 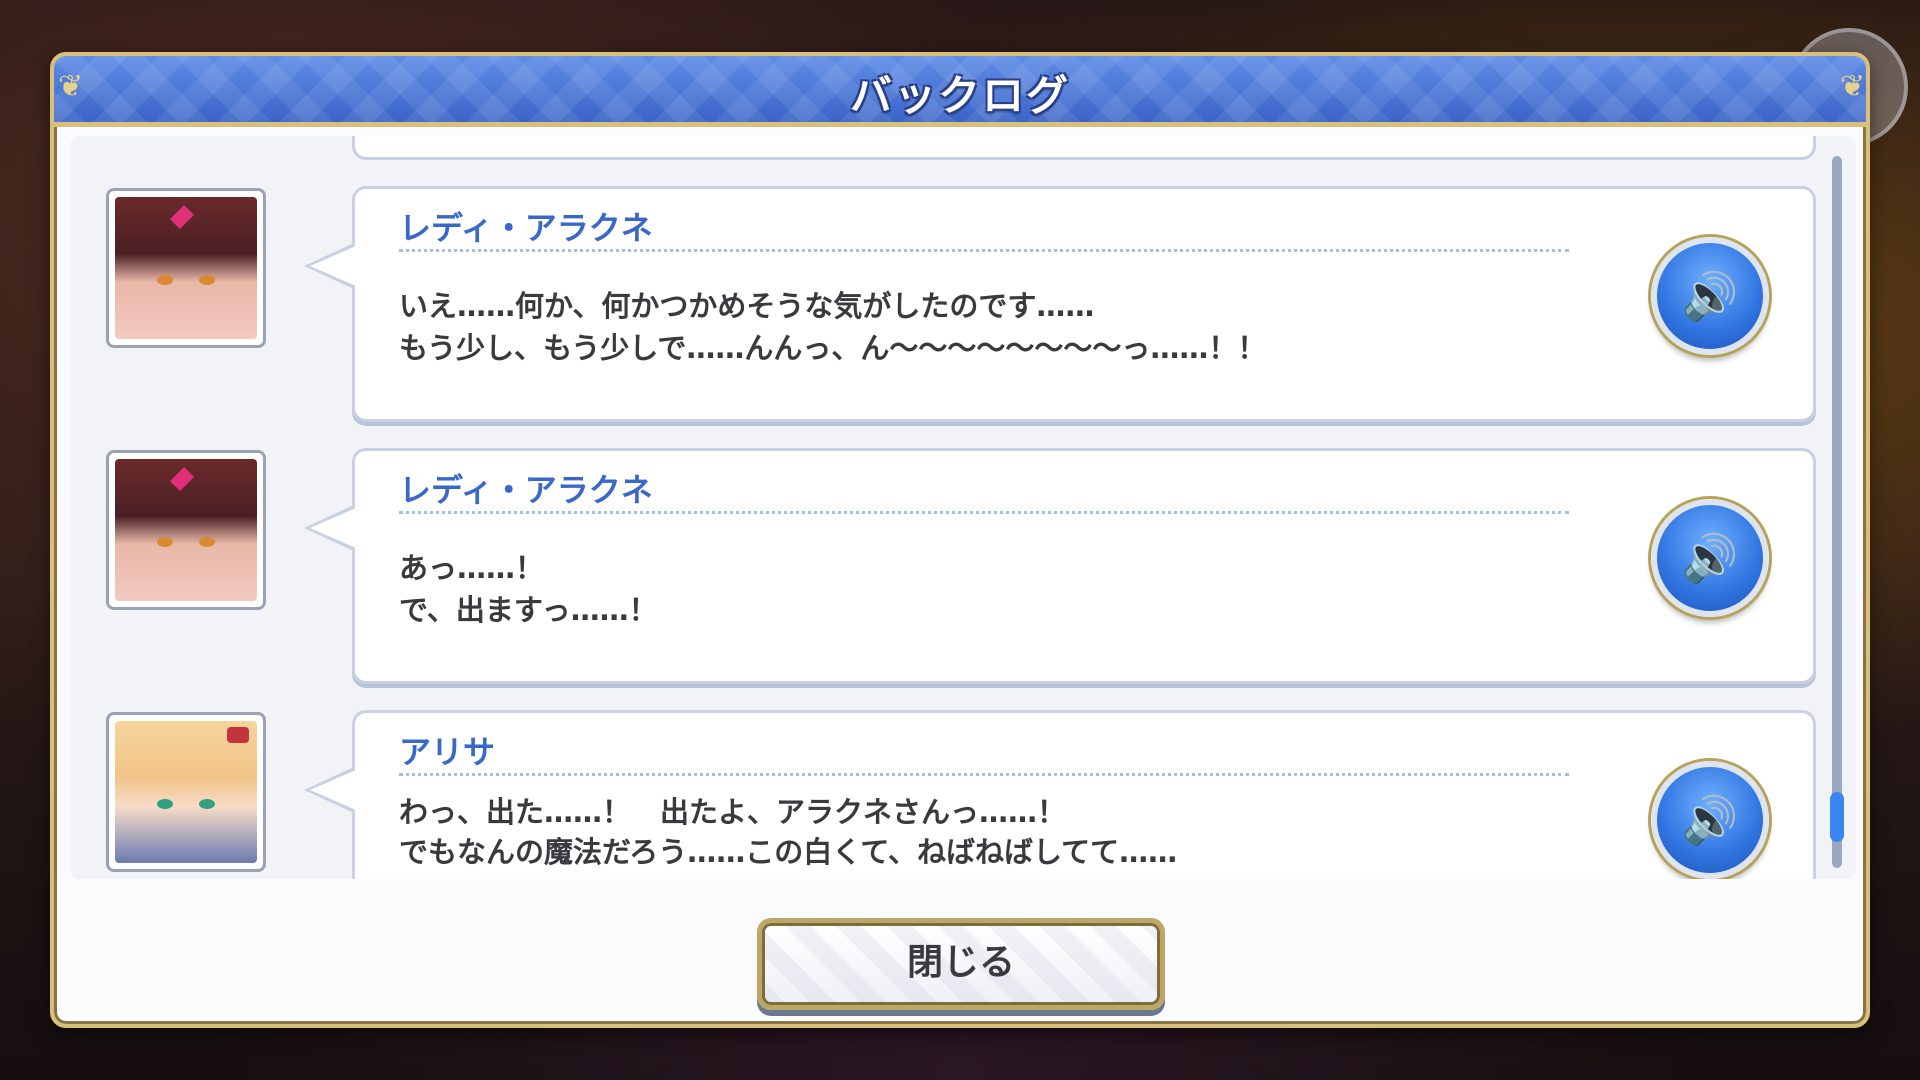 I want to click on dialogue-line: もう少し、もう少しで……んんっ、ん〜〜〜〜〜〜〜〜っ……！！, so click(x=833, y=348).